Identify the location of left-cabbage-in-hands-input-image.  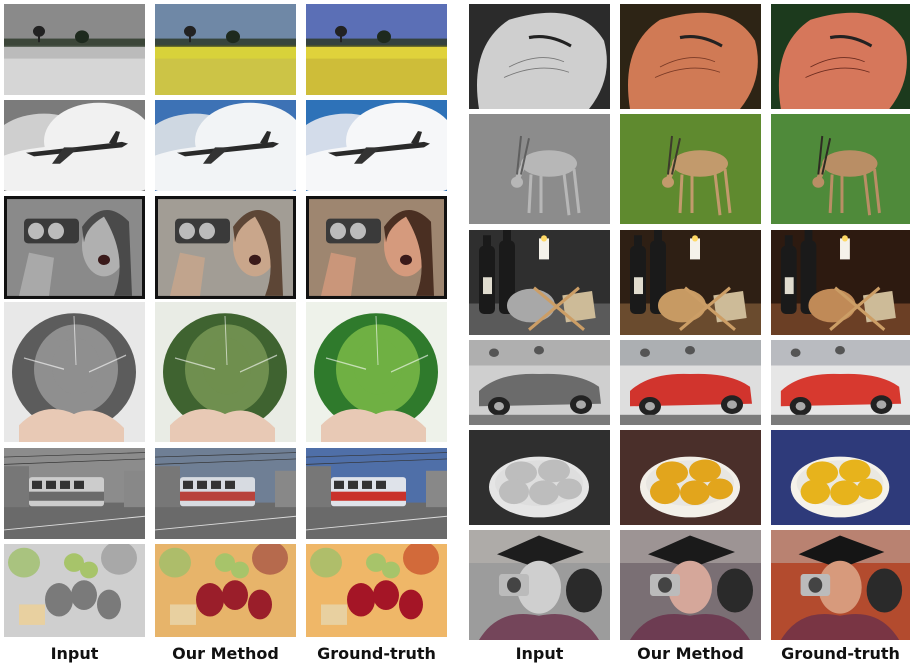
(74, 372).